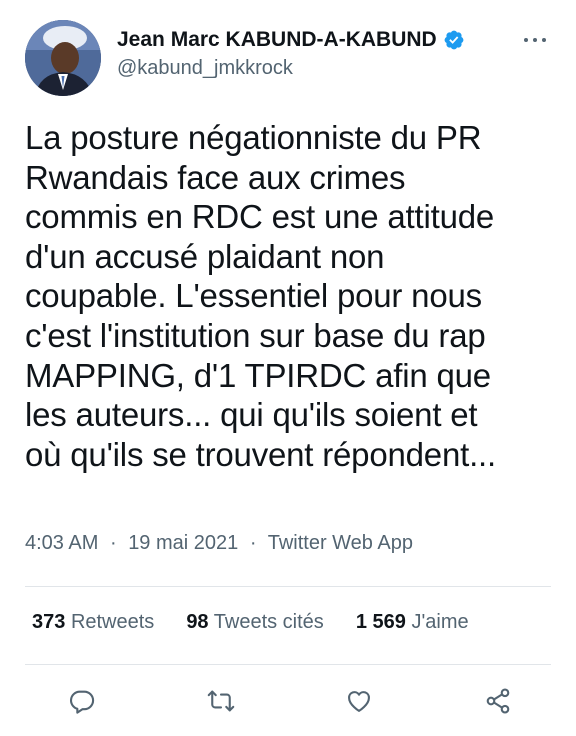  I want to click on heart-icon, so click(359, 701).